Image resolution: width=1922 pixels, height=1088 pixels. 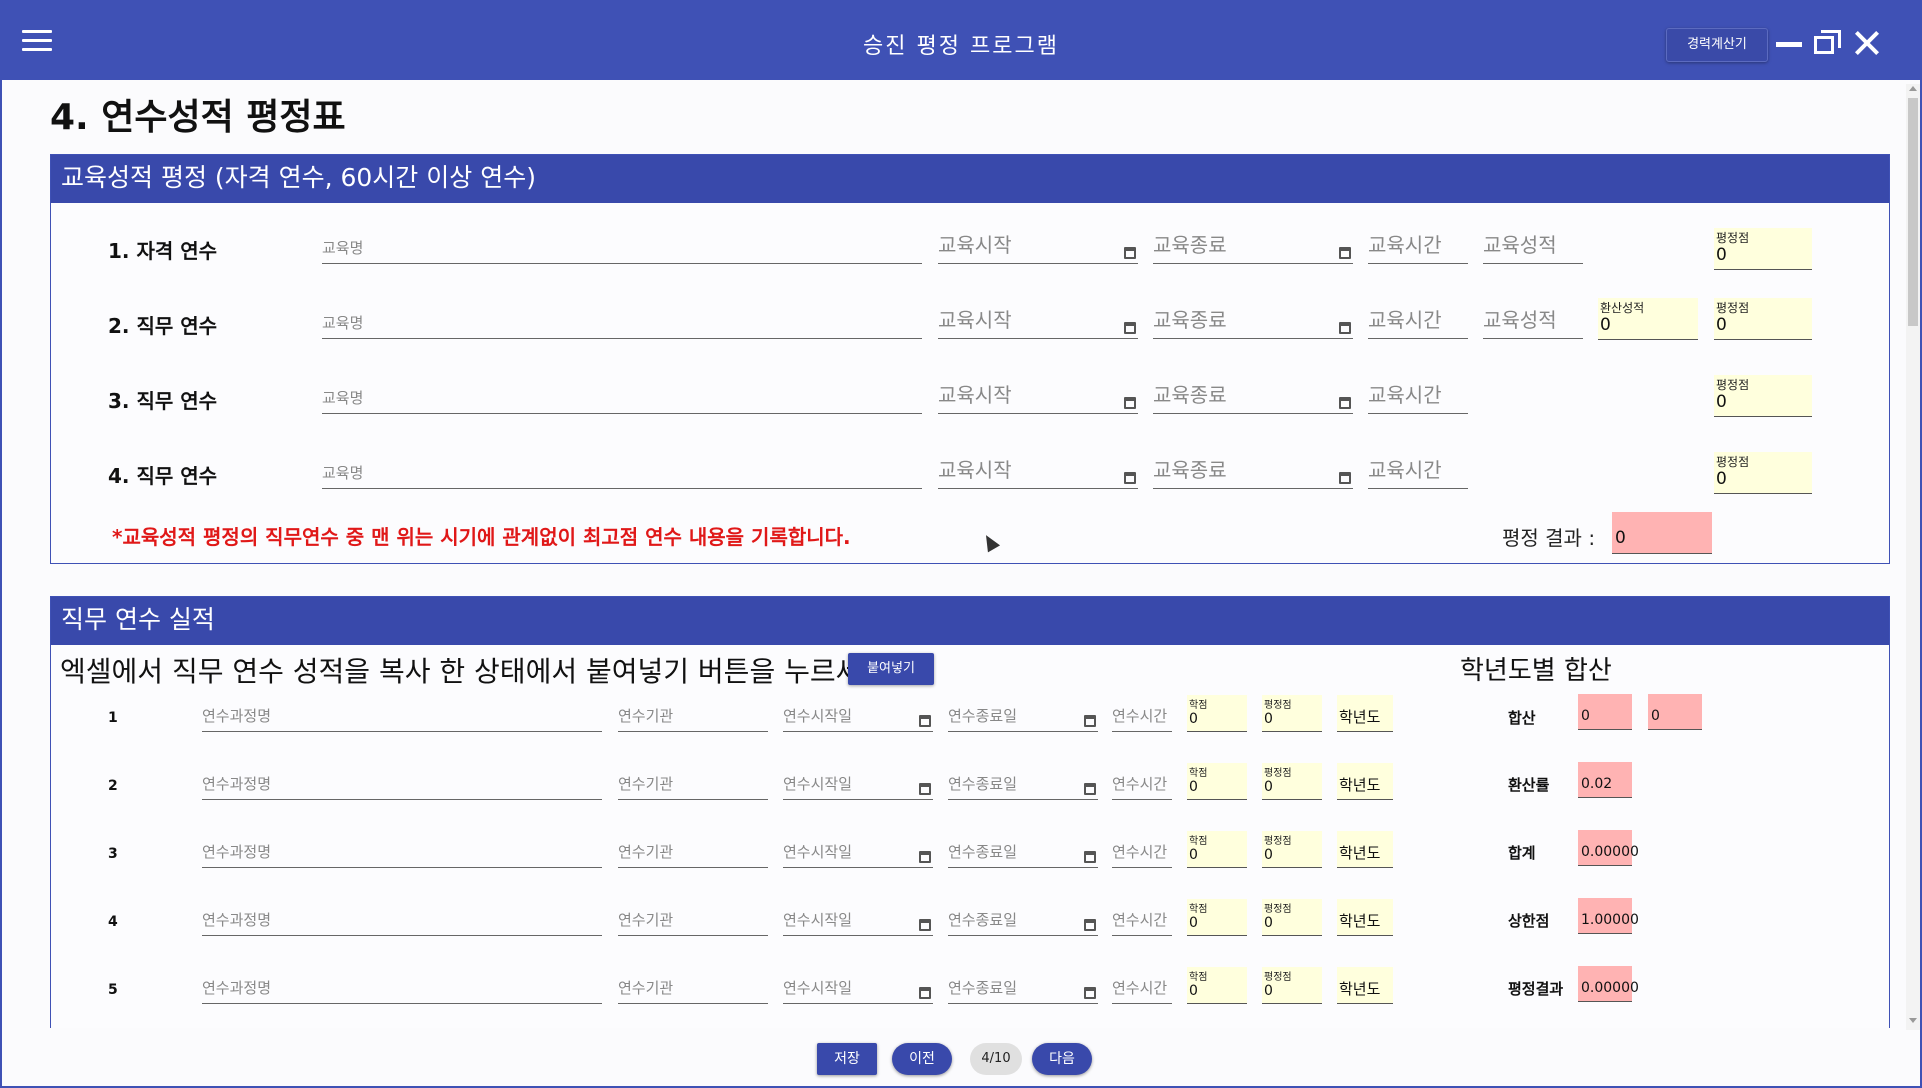 What do you see at coordinates (847, 1059) in the screenshot?
I see `save-button: 저장` at bounding box center [847, 1059].